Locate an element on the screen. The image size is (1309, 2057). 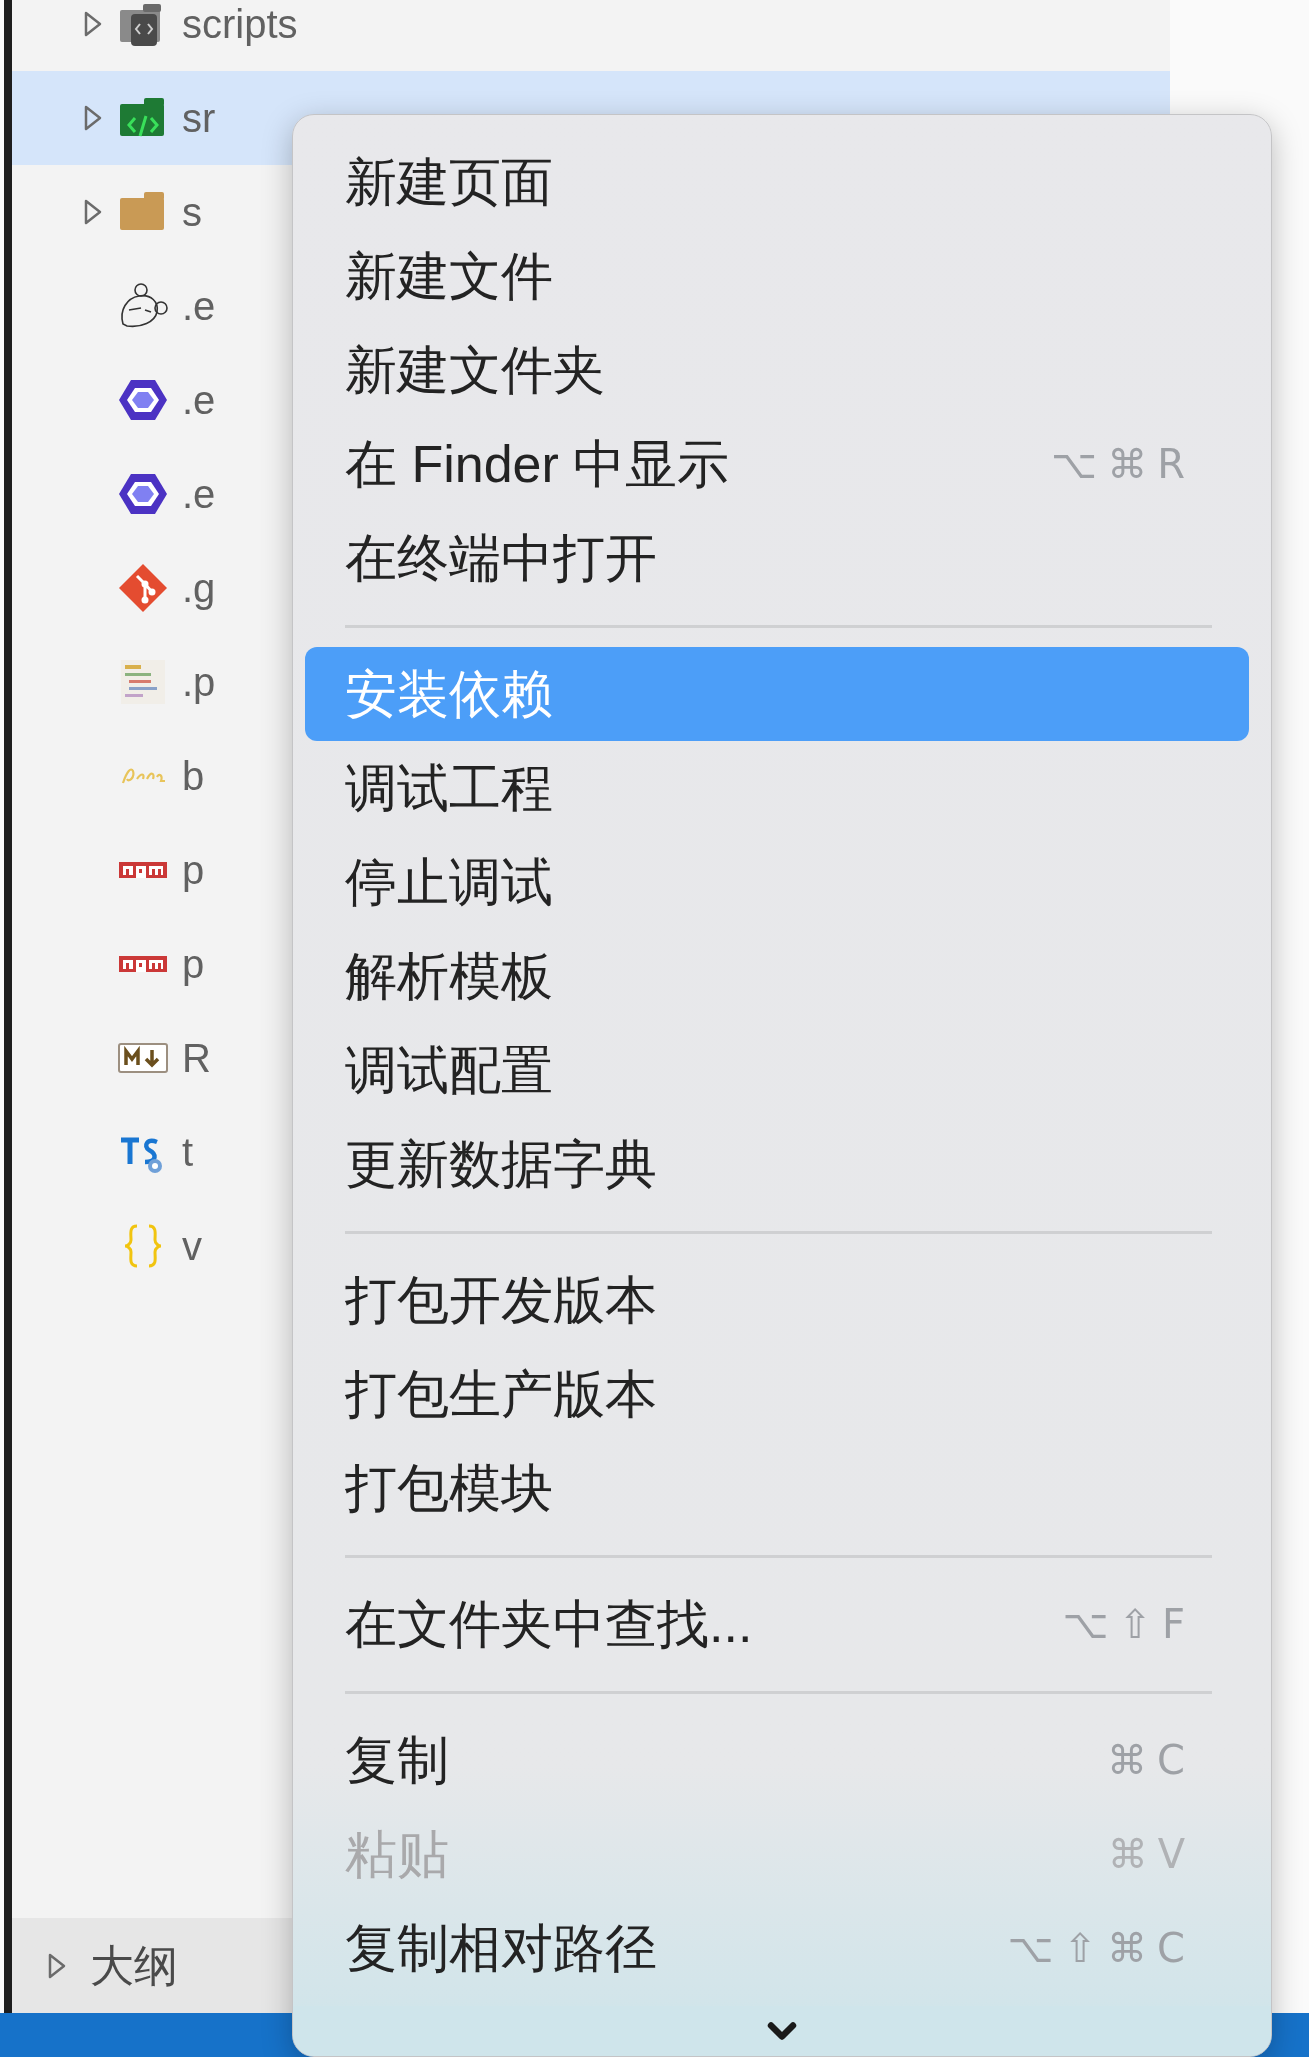
file-name: v is located at coordinates (192, 1246).